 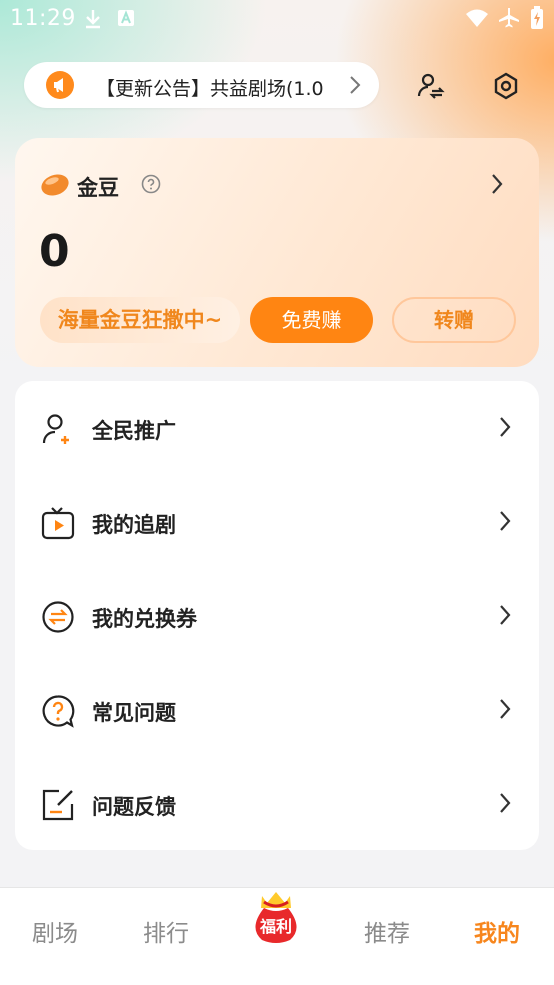 What do you see at coordinates (58, 711) in the screenshot?
I see `question-bubble-icon` at bounding box center [58, 711].